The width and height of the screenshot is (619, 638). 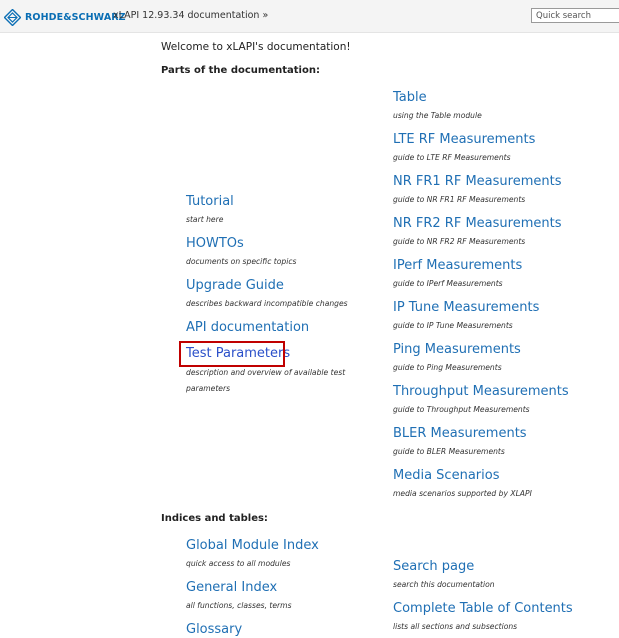 What do you see at coordinates (241, 244) in the screenshot?
I see `link-howtos: HOWTOs` at bounding box center [241, 244].